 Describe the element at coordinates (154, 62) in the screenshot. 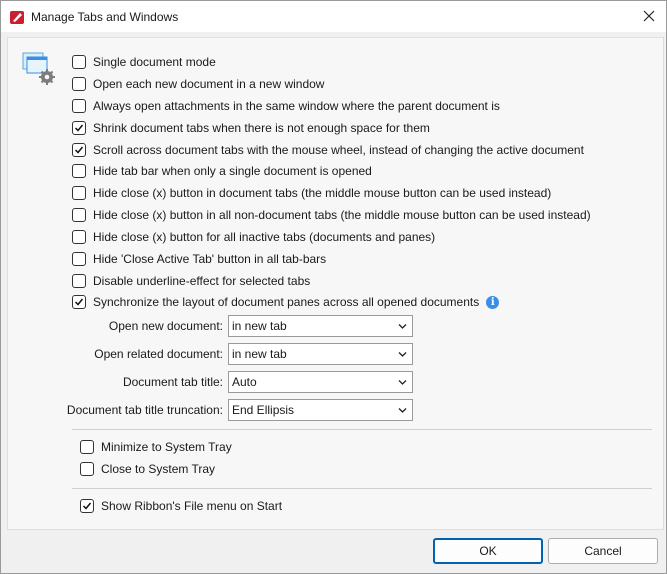

I see `option-label: Single document mode` at that location.